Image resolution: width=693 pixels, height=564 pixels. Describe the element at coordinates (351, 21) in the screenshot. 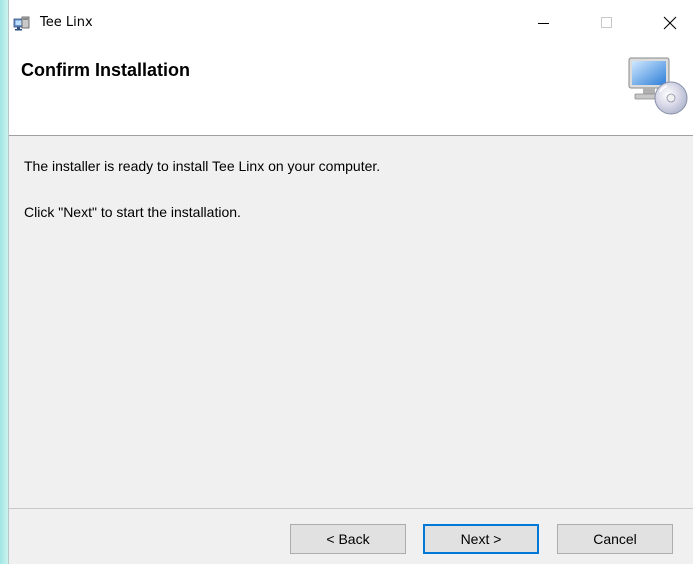

I see `title-bar: Tee Linx` at that location.